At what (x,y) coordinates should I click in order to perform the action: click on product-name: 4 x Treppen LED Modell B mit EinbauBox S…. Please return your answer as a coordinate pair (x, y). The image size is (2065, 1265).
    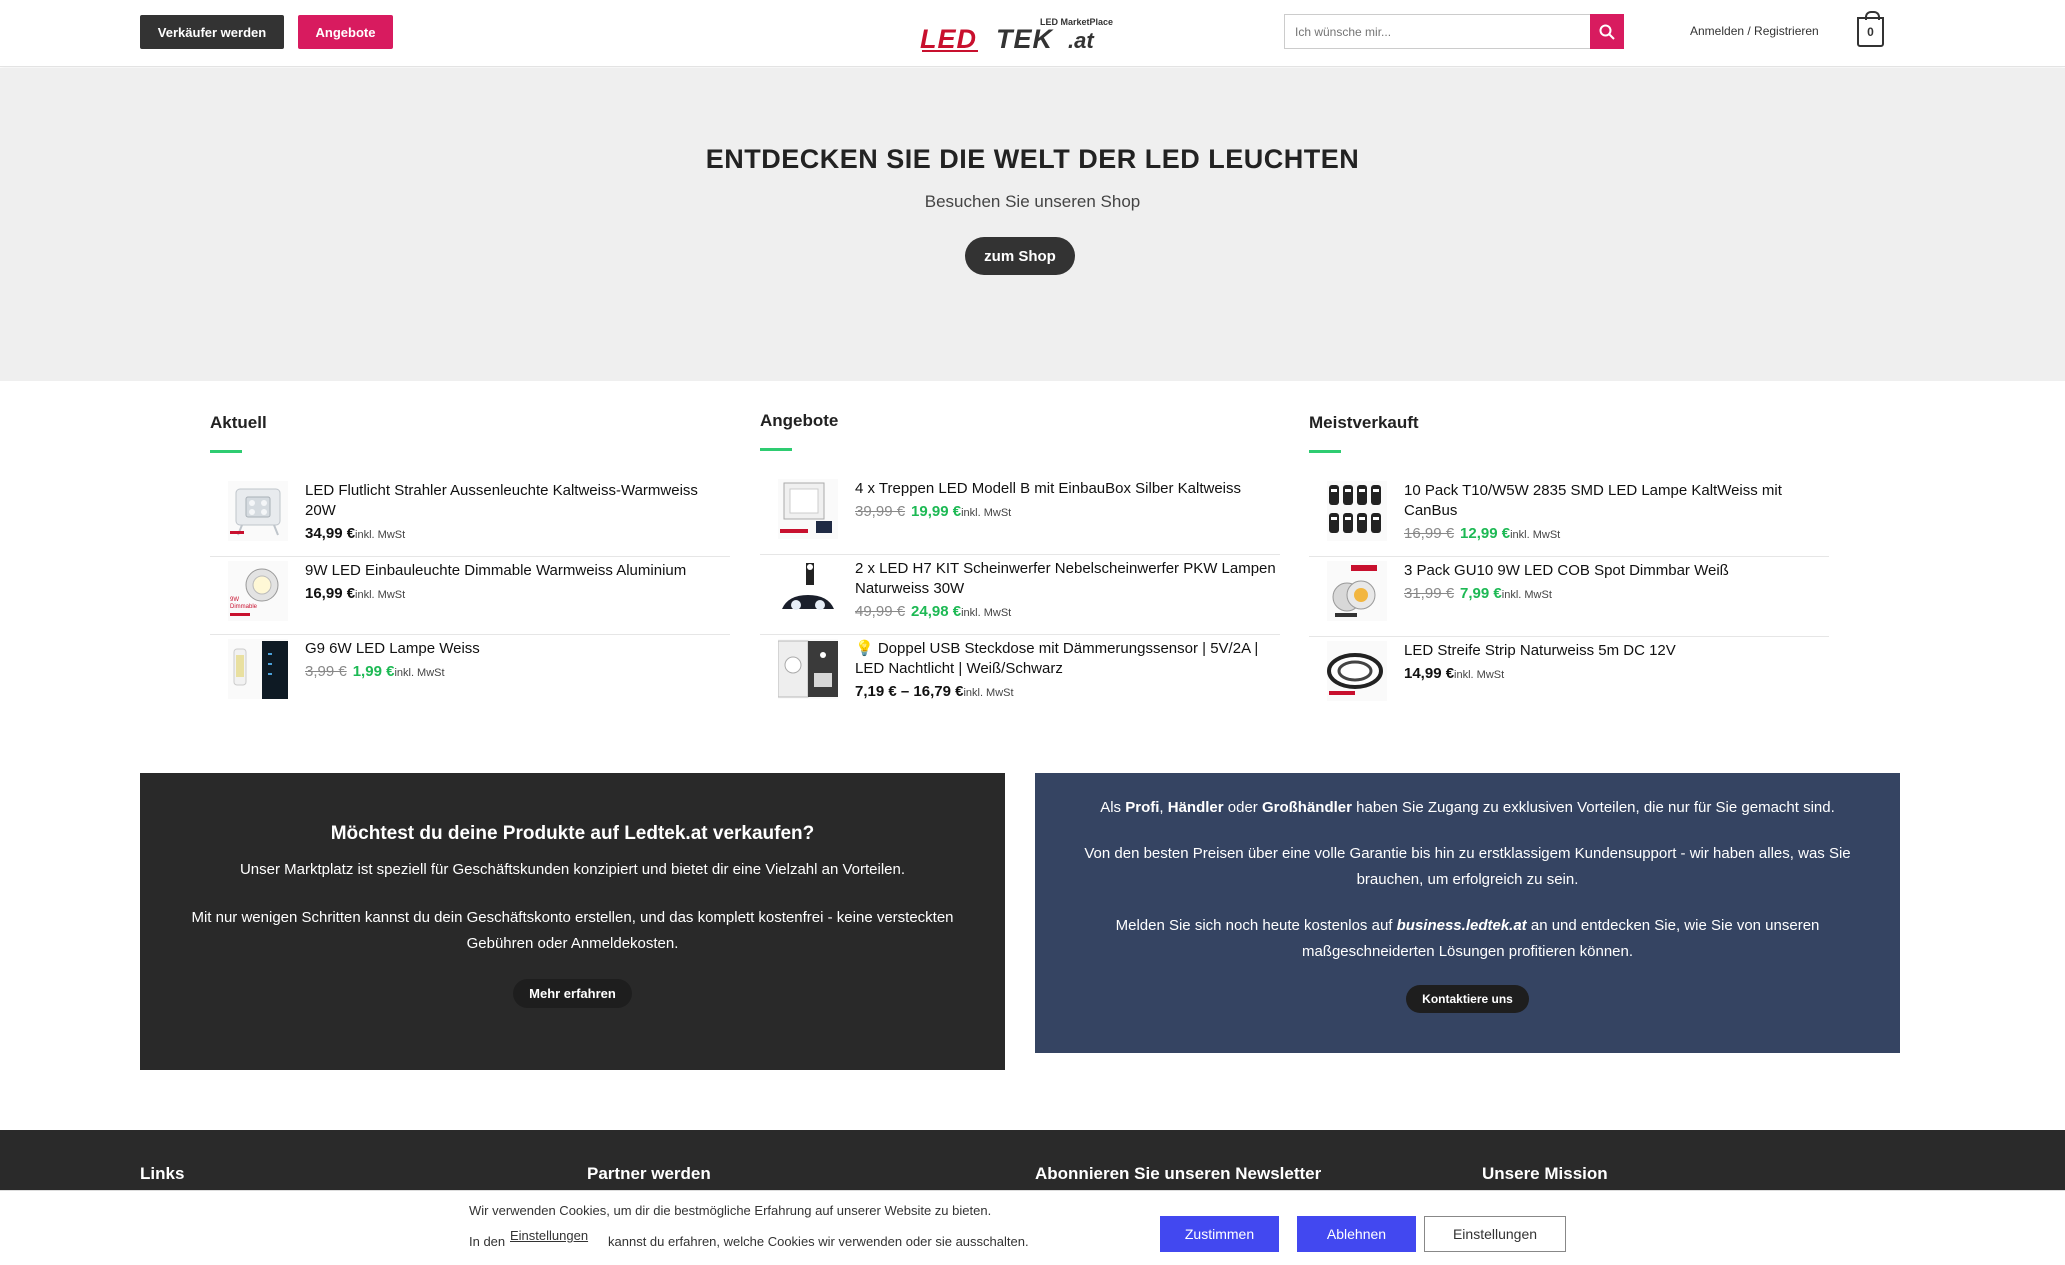
    Looking at the image, I should click on (1067, 489).